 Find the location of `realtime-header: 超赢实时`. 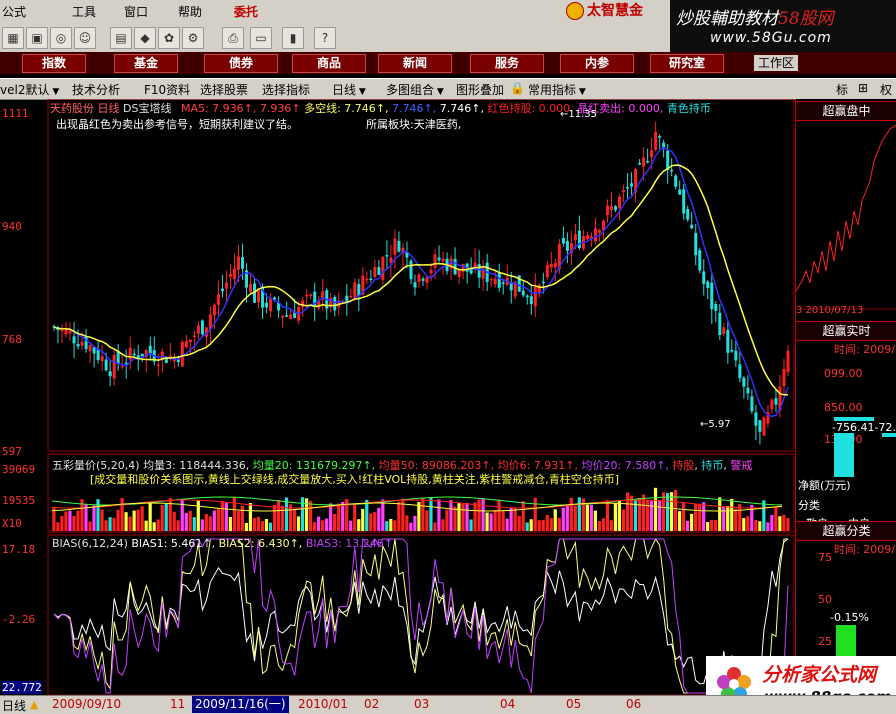

realtime-header: 超赢实时 is located at coordinates (846, 331).